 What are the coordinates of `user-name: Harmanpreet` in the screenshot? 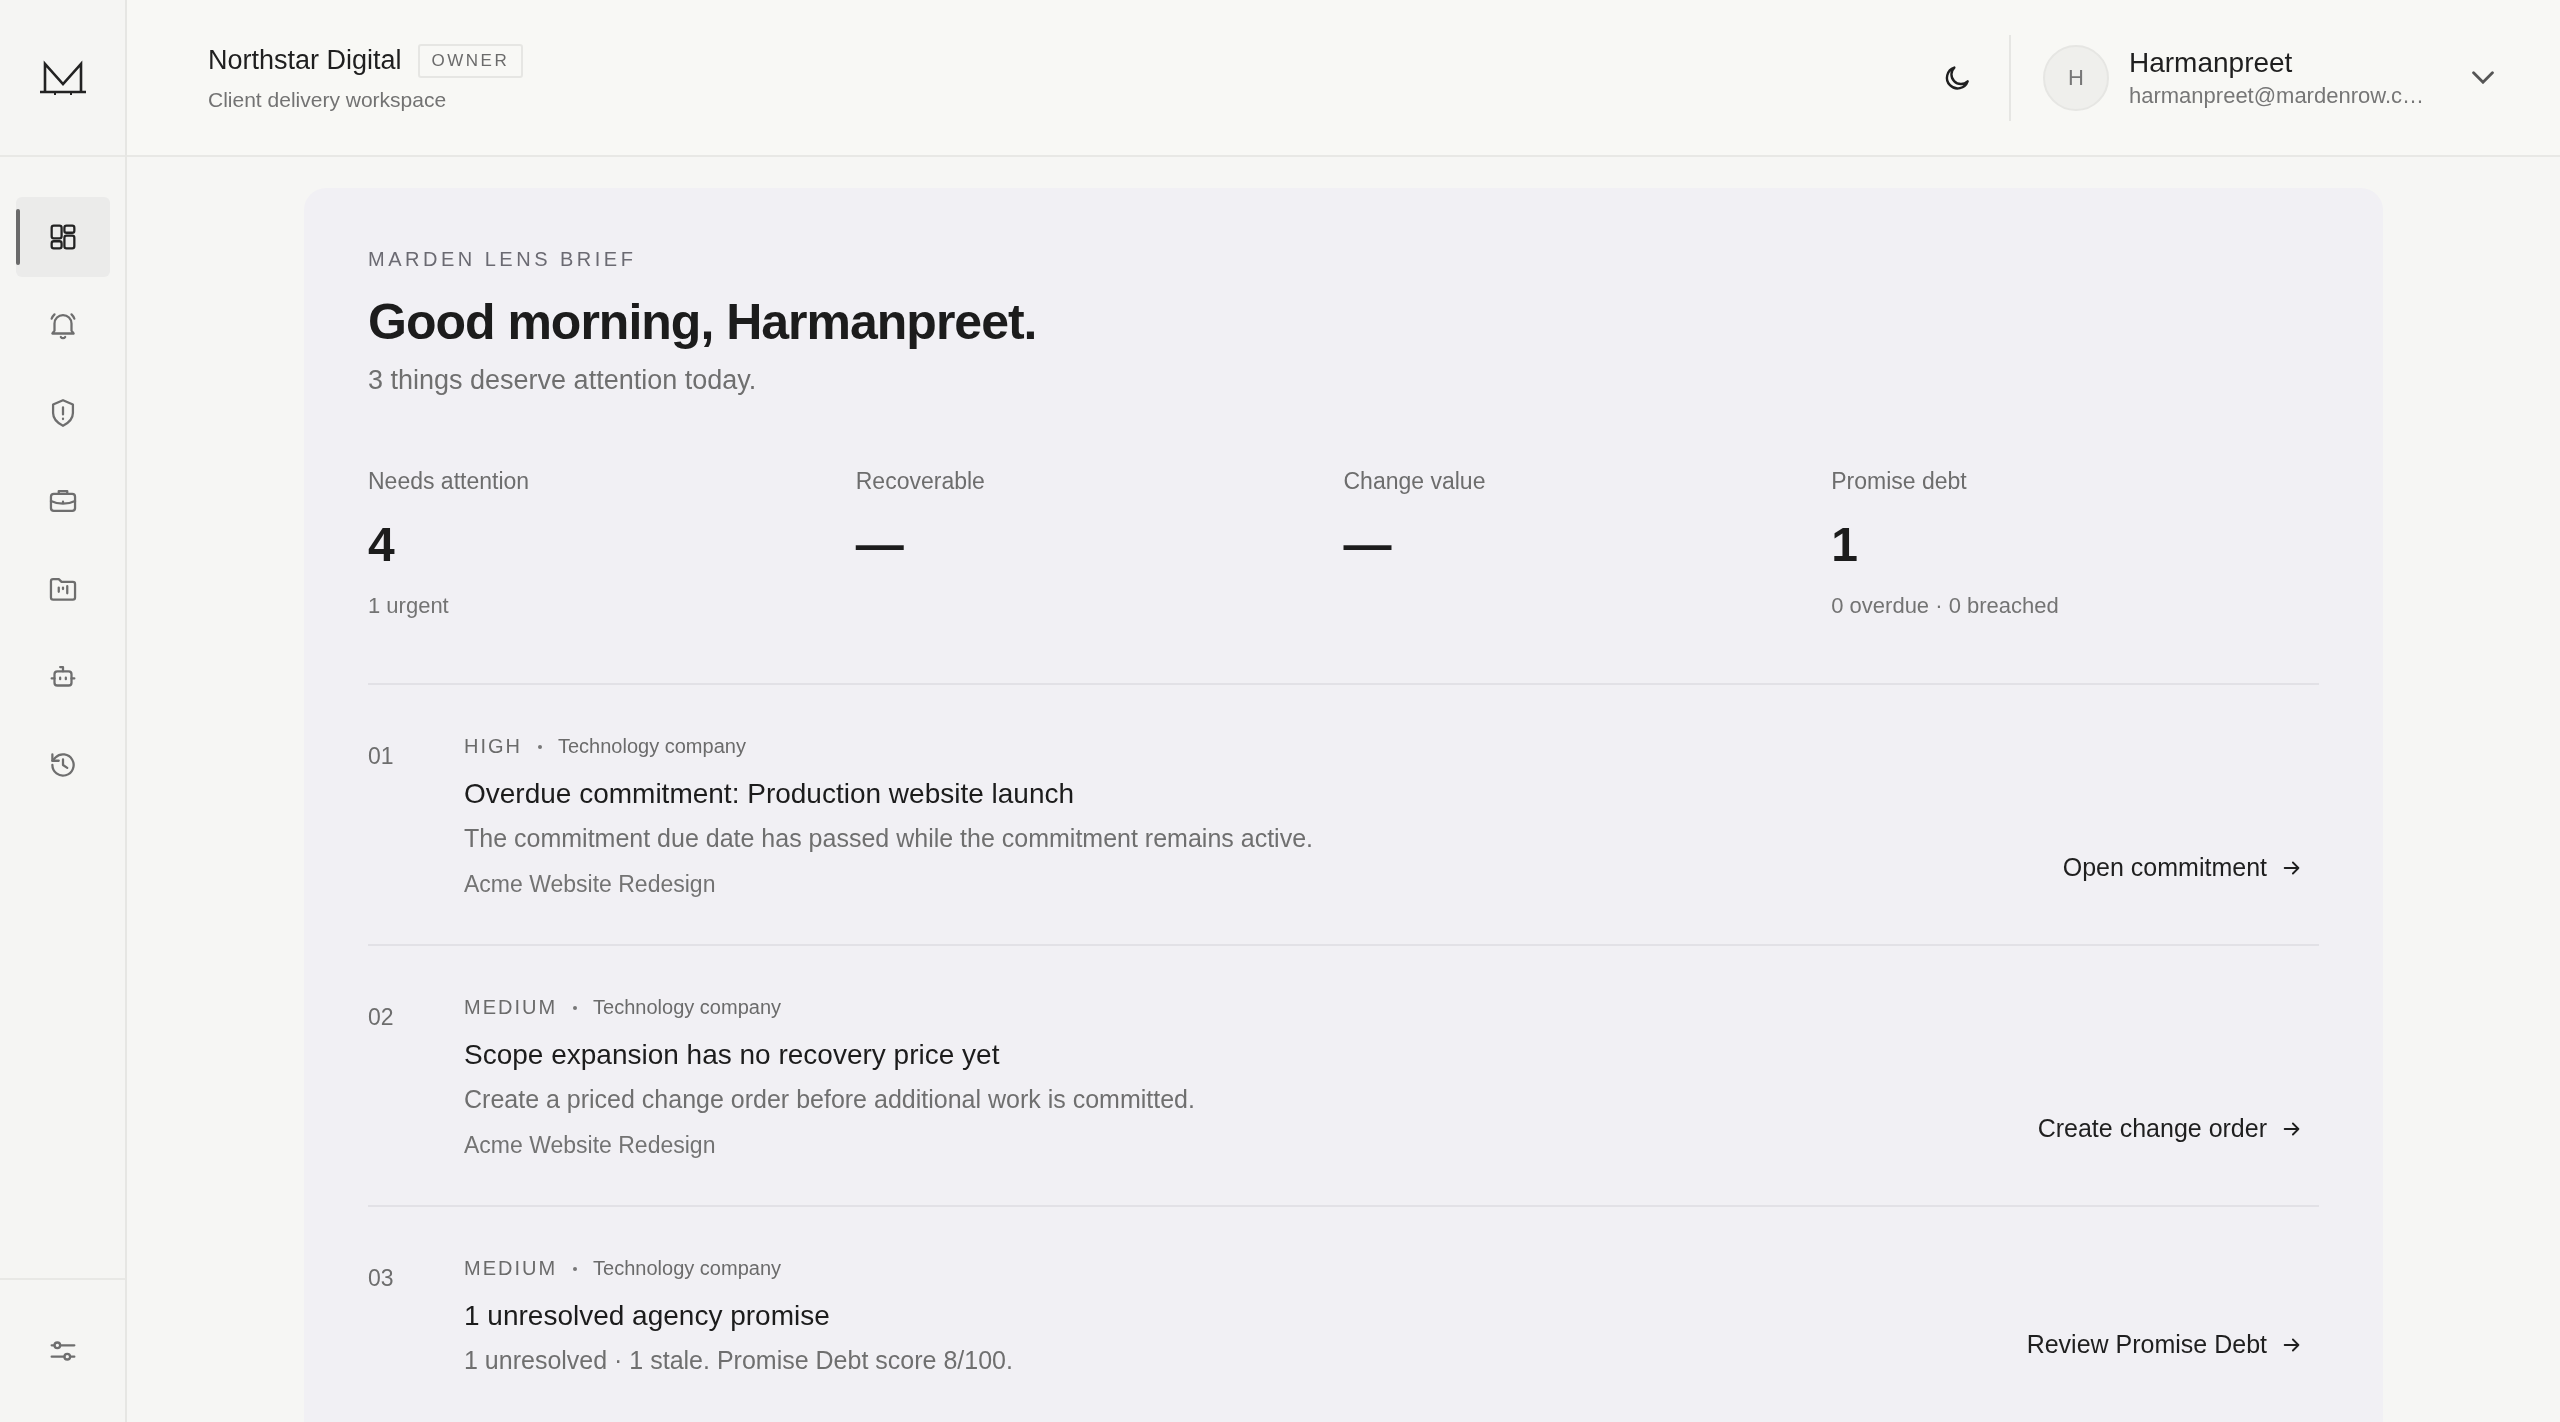 It's located at (2211, 62).